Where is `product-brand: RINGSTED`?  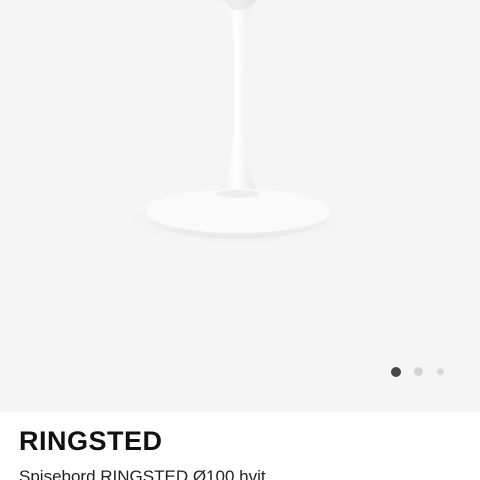
product-brand: RINGSTED is located at coordinates (91, 441).